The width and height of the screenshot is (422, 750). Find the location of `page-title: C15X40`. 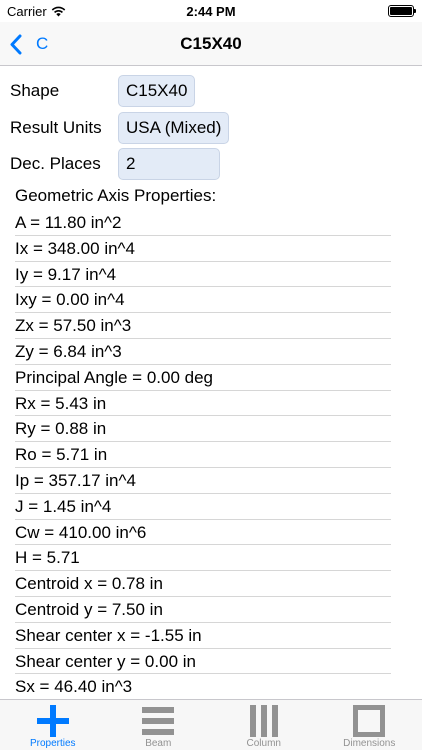

page-title: C15X40 is located at coordinates (211, 43).